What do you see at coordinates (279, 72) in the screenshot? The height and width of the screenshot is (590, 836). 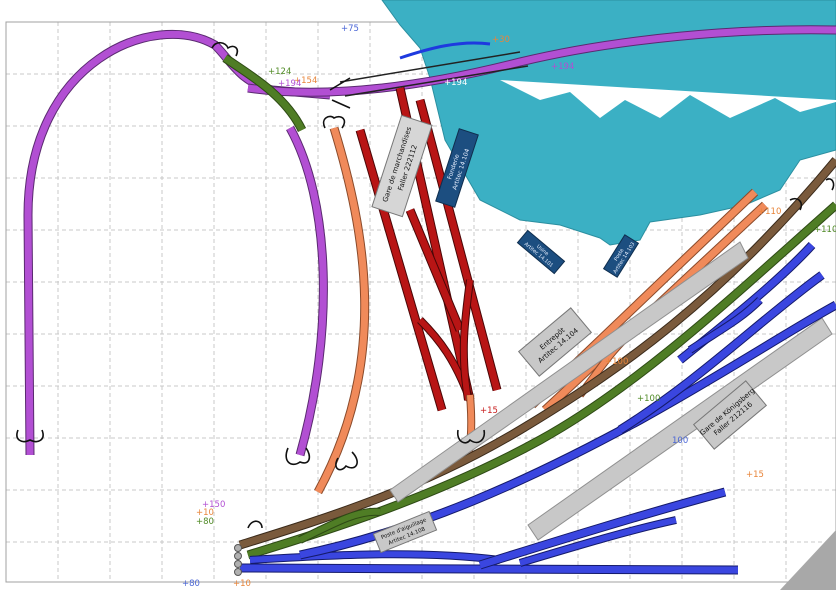 I see `height-label: +124` at bounding box center [279, 72].